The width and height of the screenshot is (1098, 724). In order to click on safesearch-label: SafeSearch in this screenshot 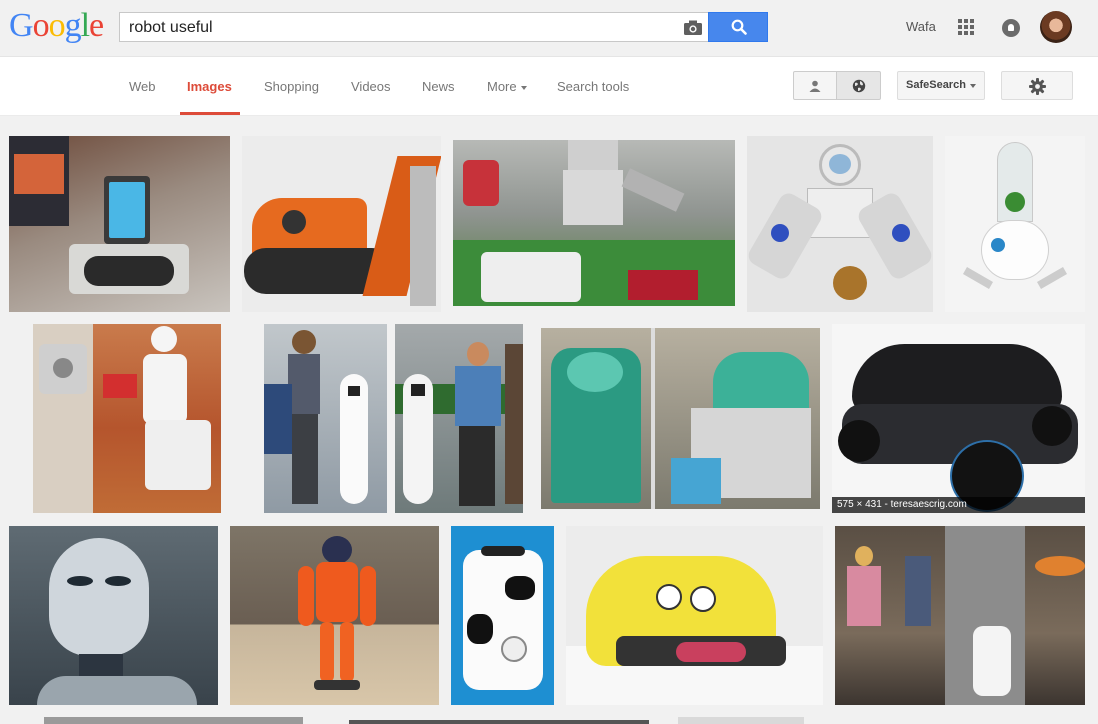, I will do `click(936, 85)`.